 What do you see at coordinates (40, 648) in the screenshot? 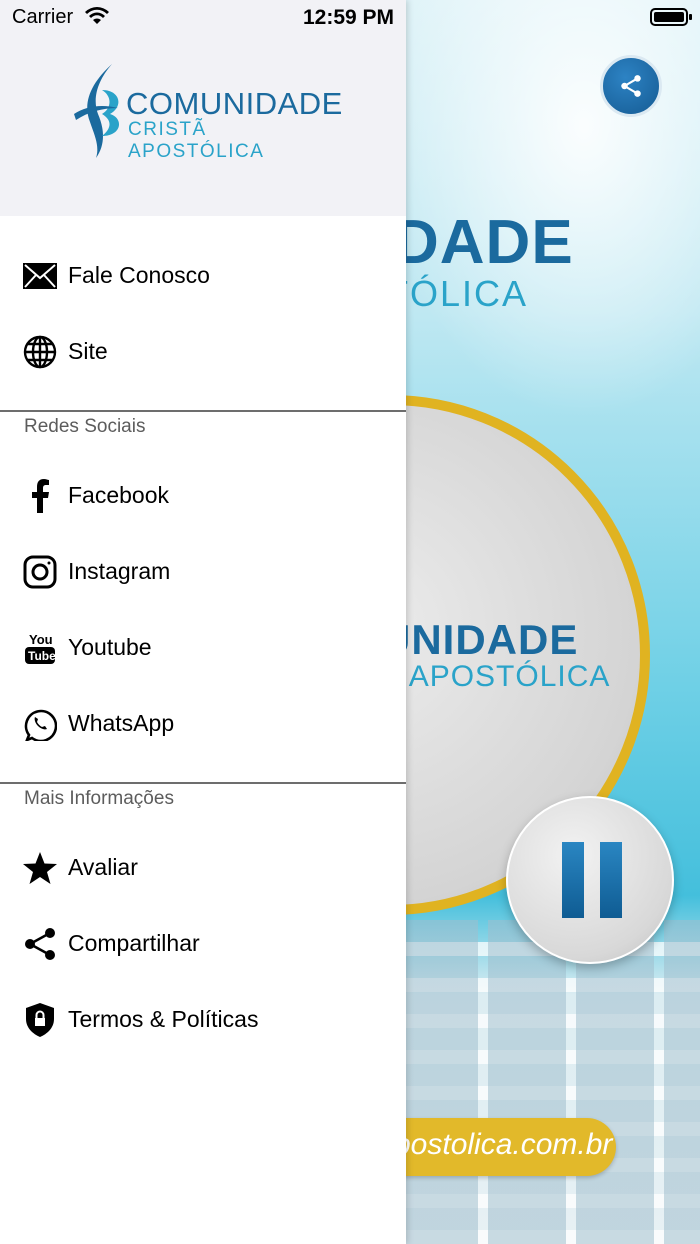
I see `youtube-icon: You Tube` at bounding box center [40, 648].